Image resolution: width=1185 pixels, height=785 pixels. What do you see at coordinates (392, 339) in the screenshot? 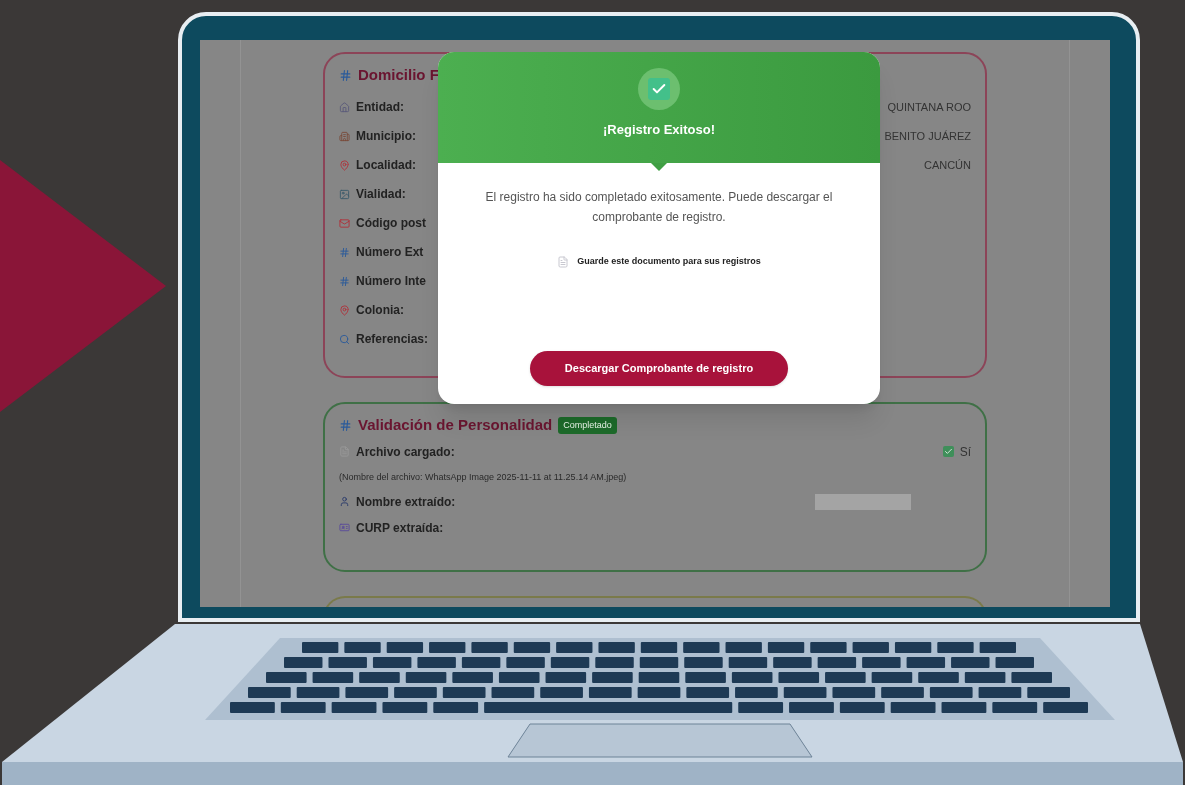
I see `field-label: Referencias:` at bounding box center [392, 339].